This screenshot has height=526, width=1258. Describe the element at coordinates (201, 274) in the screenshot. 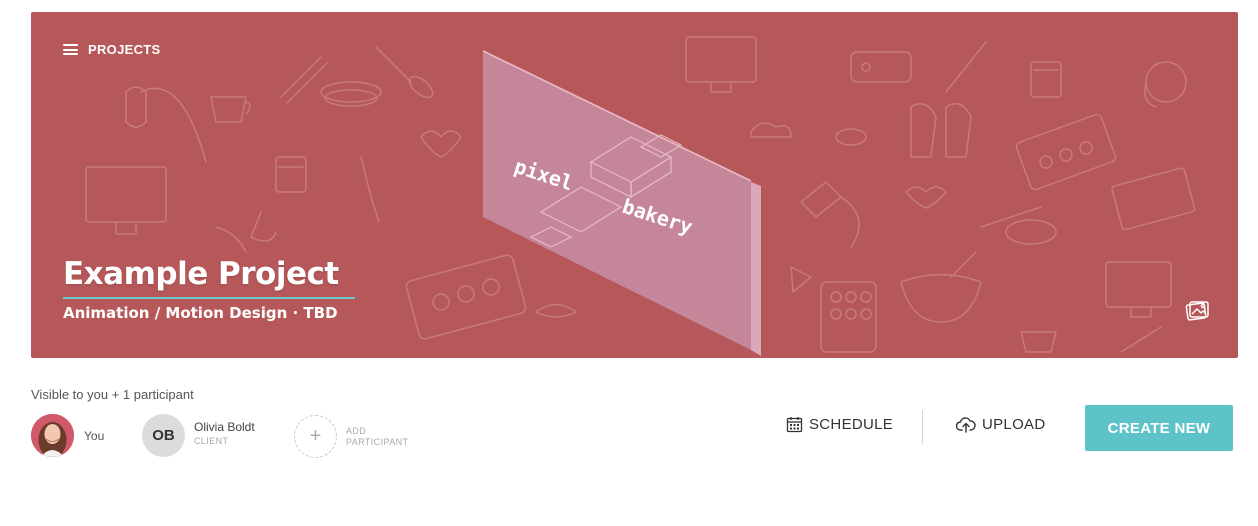

I see `project-title: Example Project` at that location.